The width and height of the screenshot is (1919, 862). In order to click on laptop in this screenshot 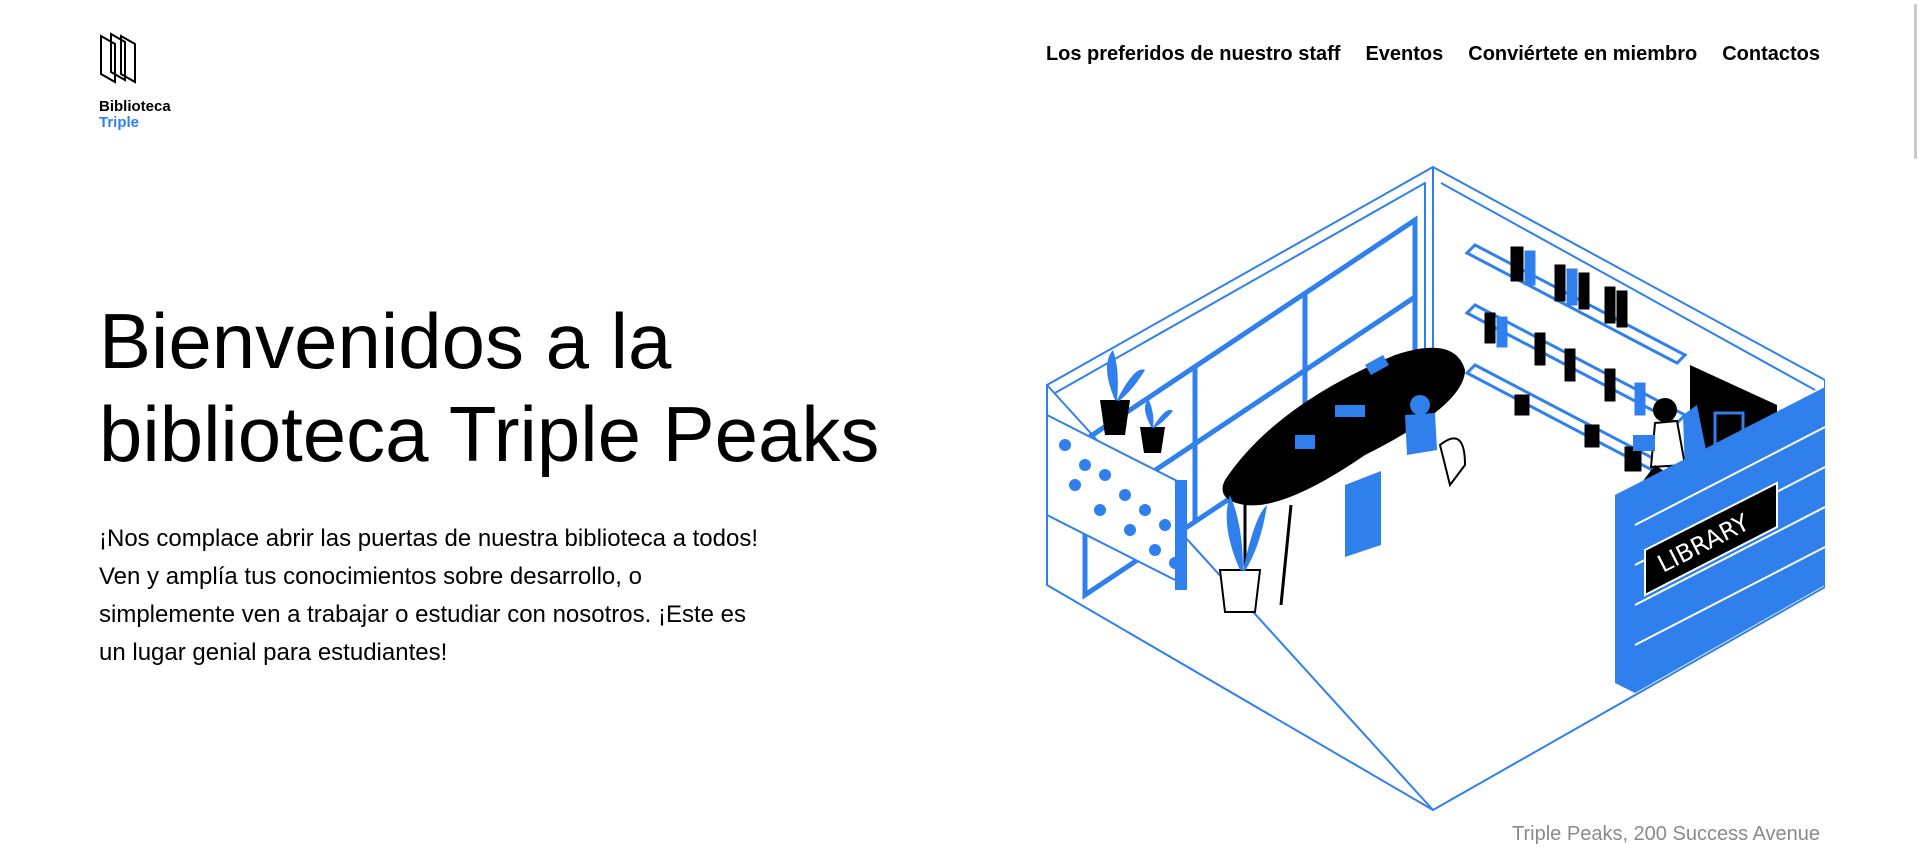, I will do `click(1350, 411)`.